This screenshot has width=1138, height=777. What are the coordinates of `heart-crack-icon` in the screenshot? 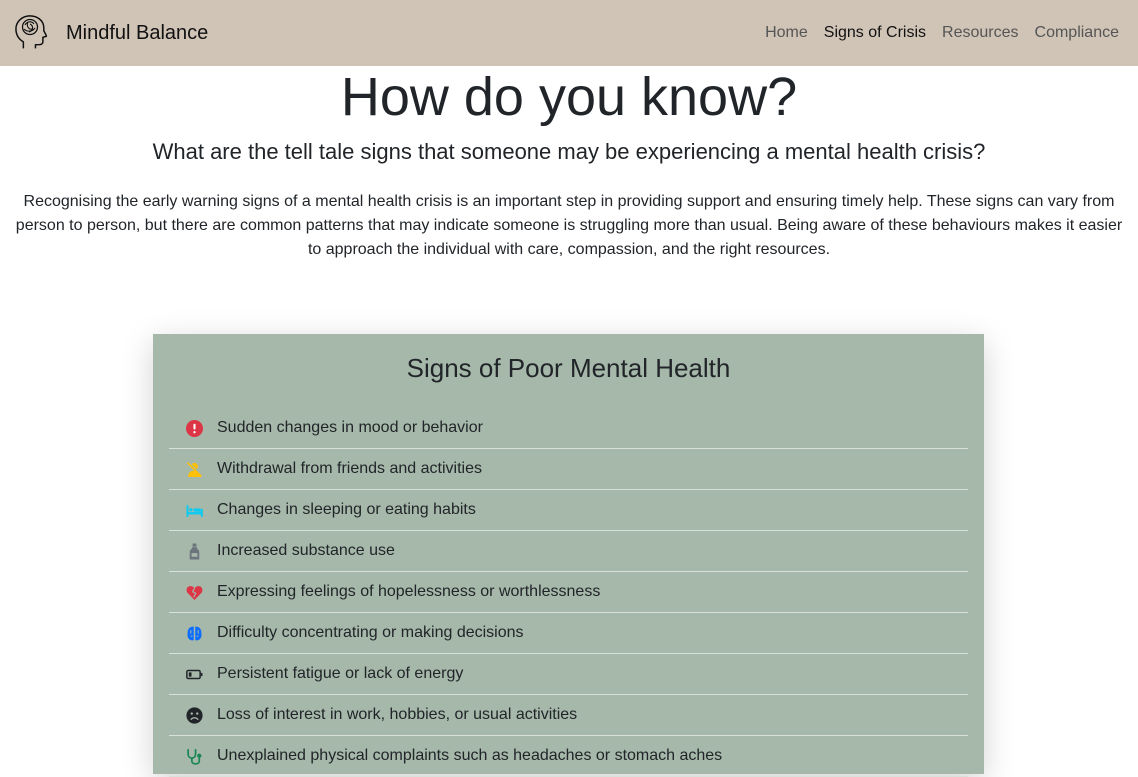 It's located at (194, 592).